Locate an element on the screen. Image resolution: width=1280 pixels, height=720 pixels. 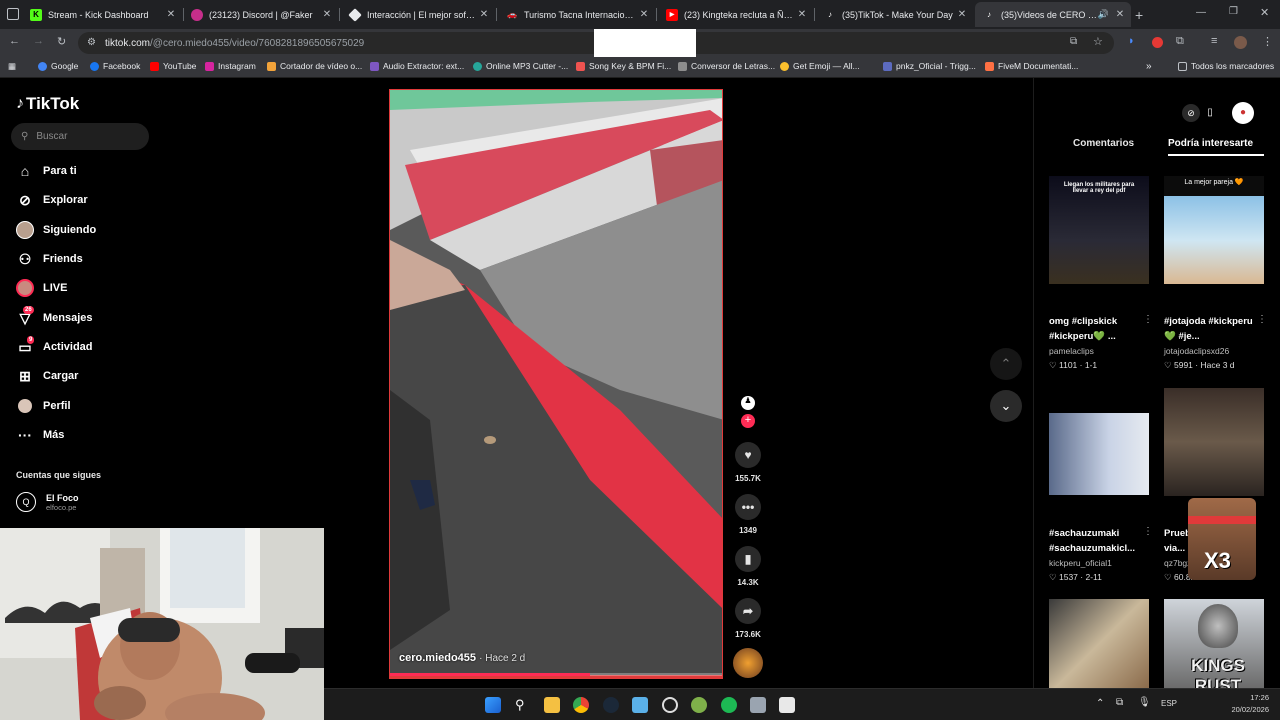
bookmark-facebook: Facebook is located at coordinates (115, 66).